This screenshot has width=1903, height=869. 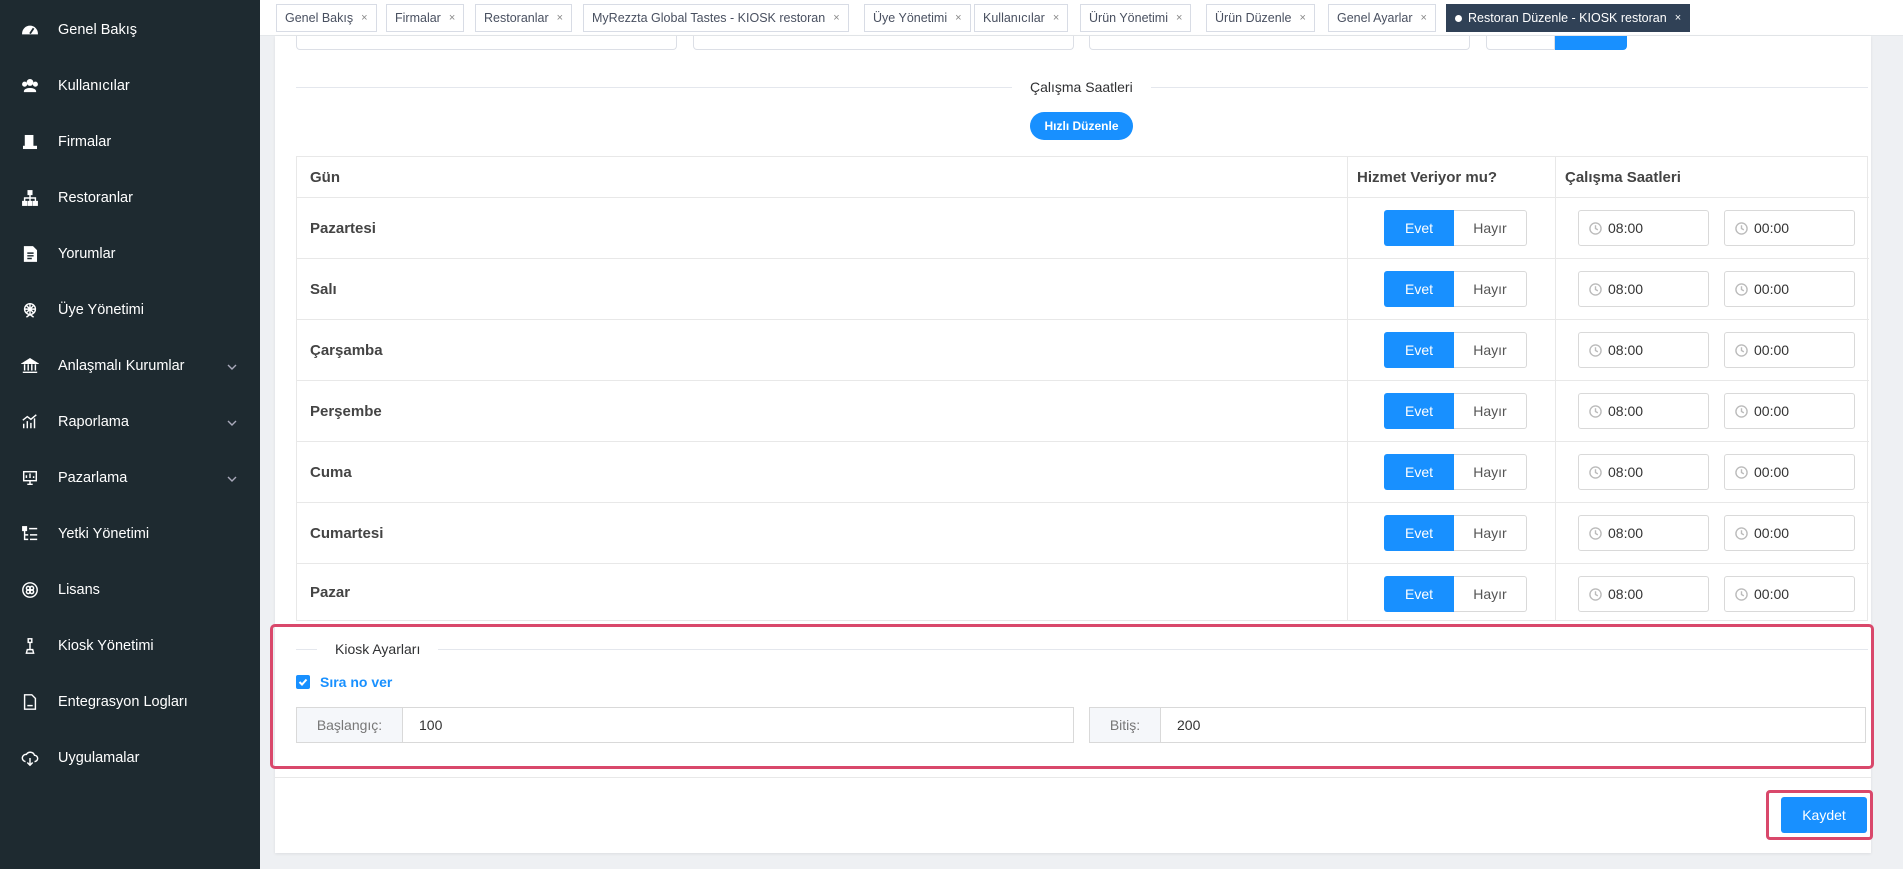 What do you see at coordinates (130, 534) in the screenshot?
I see `sidebar-item-yetki-yonetimi: Yetki Yönetimi` at bounding box center [130, 534].